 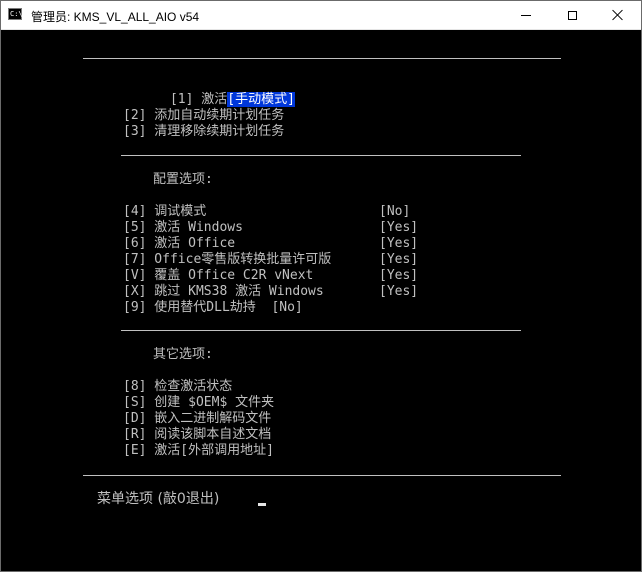 What do you see at coordinates (158, 499) in the screenshot?
I see `menu-prompt: 菜单选项 (敲0退出)` at bounding box center [158, 499].